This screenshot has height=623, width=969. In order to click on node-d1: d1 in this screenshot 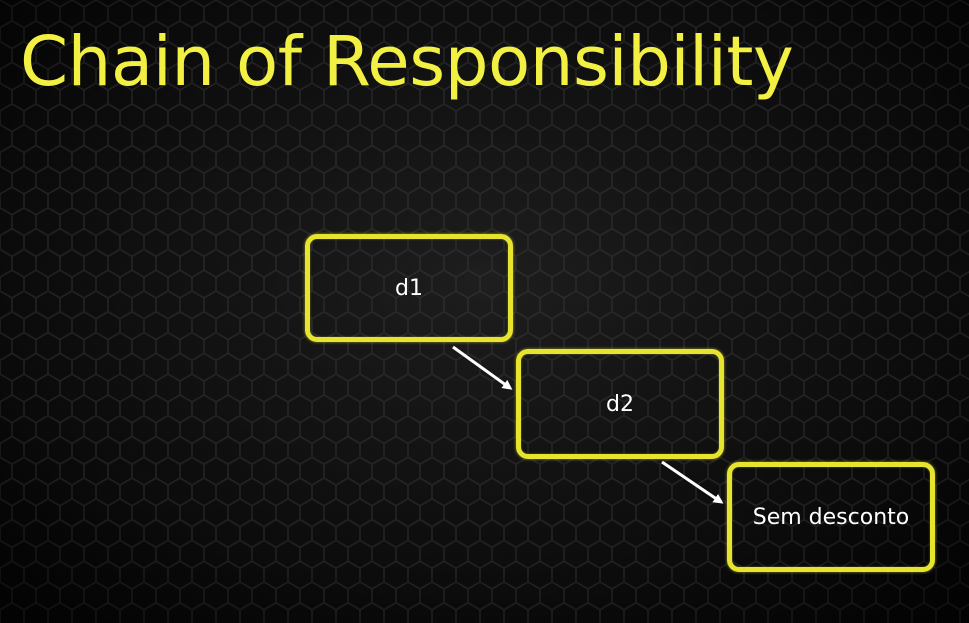, I will do `click(409, 288)`.